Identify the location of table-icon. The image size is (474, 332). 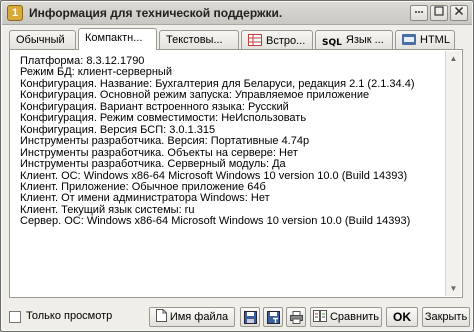
(255, 41).